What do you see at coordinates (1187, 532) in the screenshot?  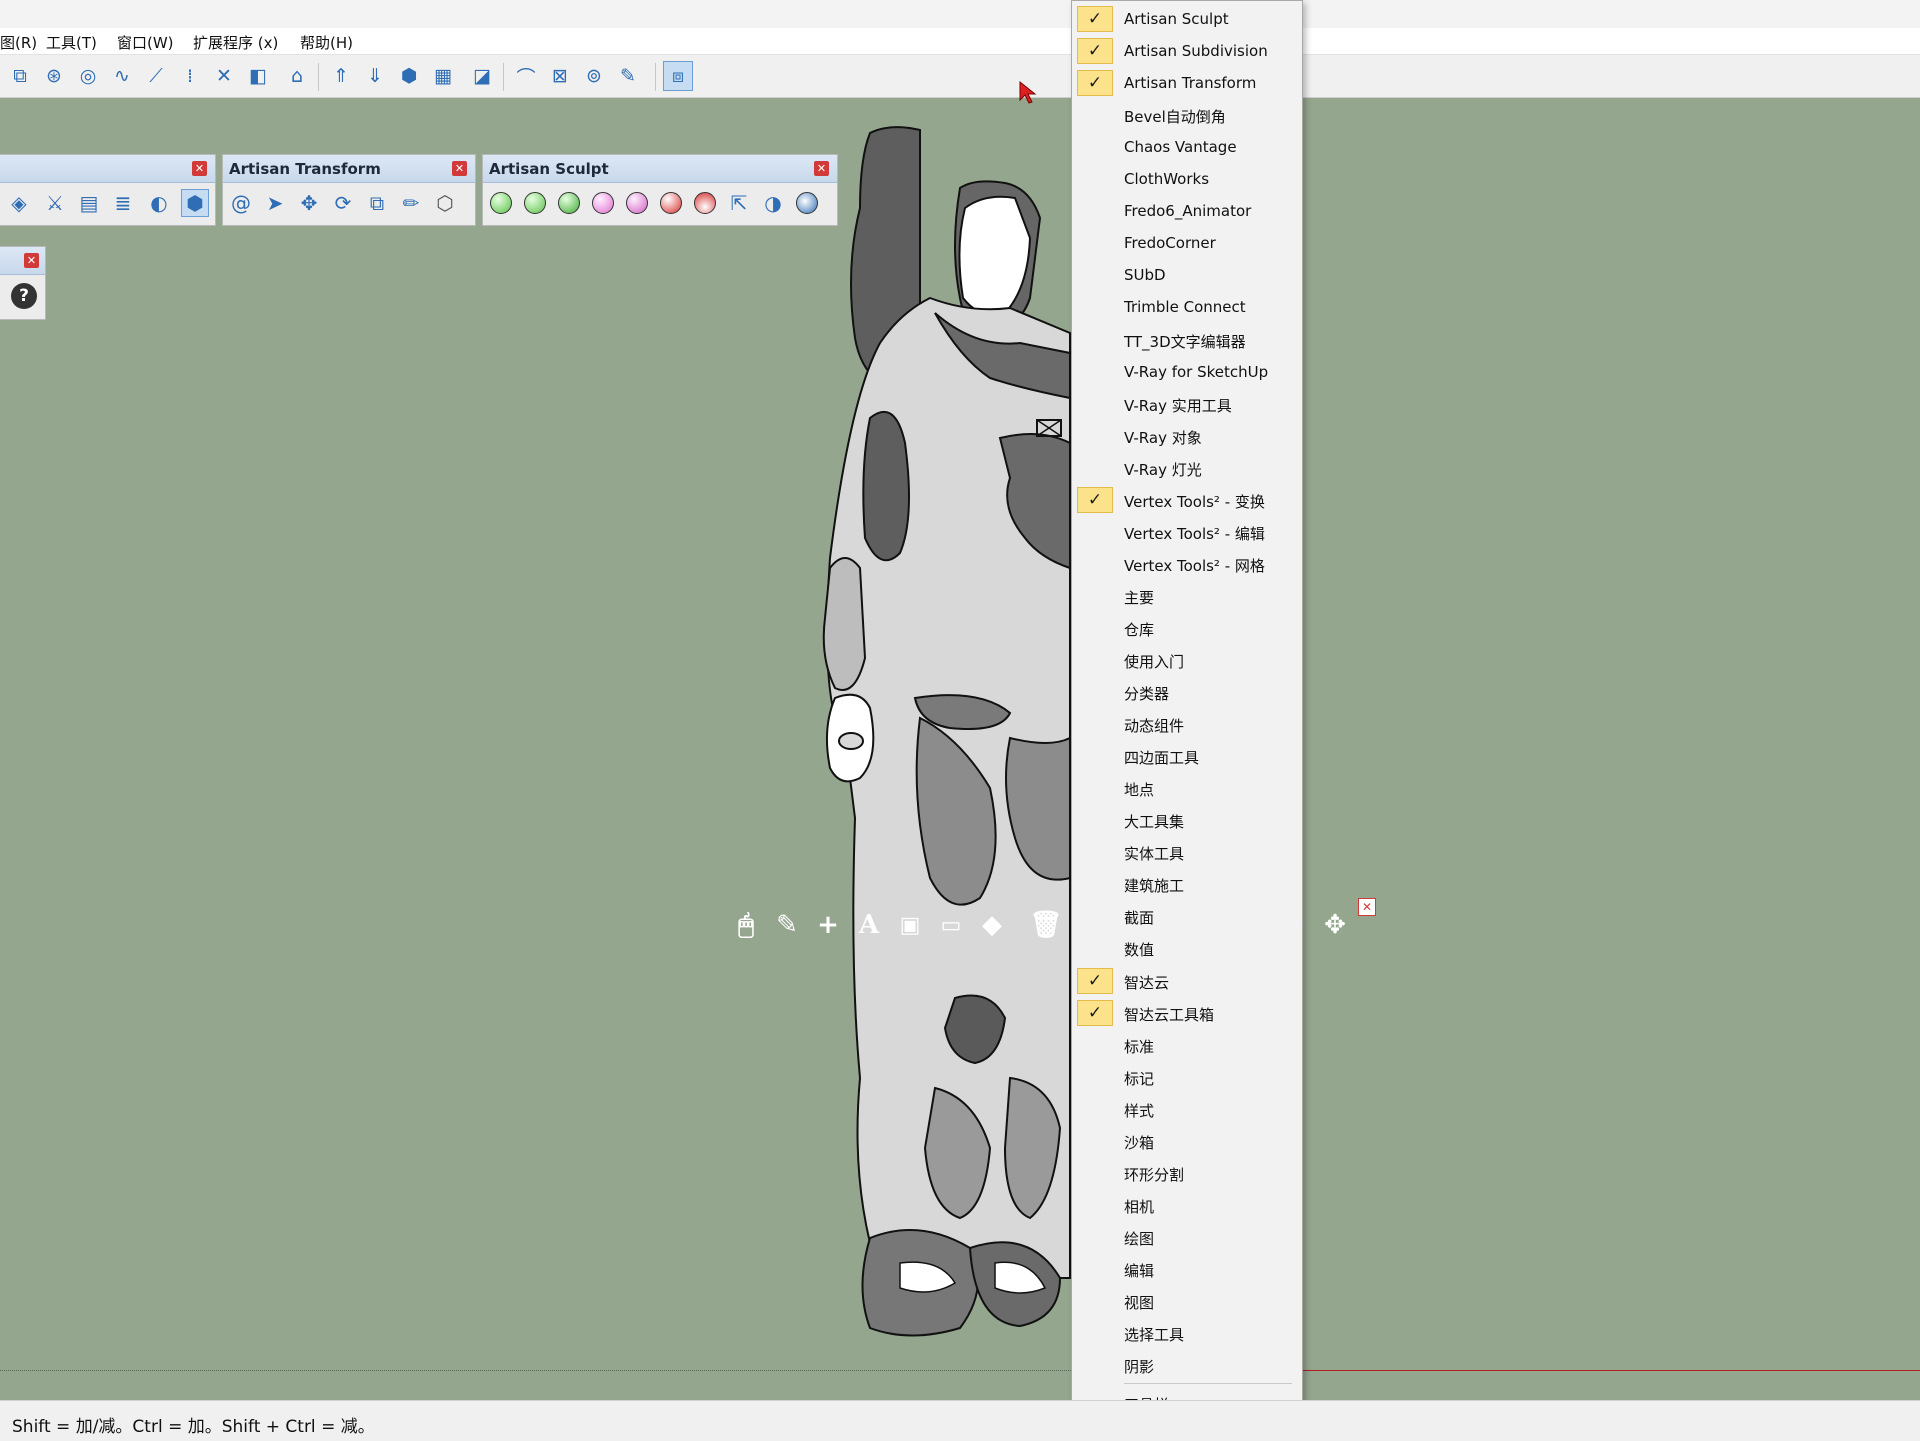 I see `menu-item: Vertex Tools² - 编辑` at bounding box center [1187, 532].